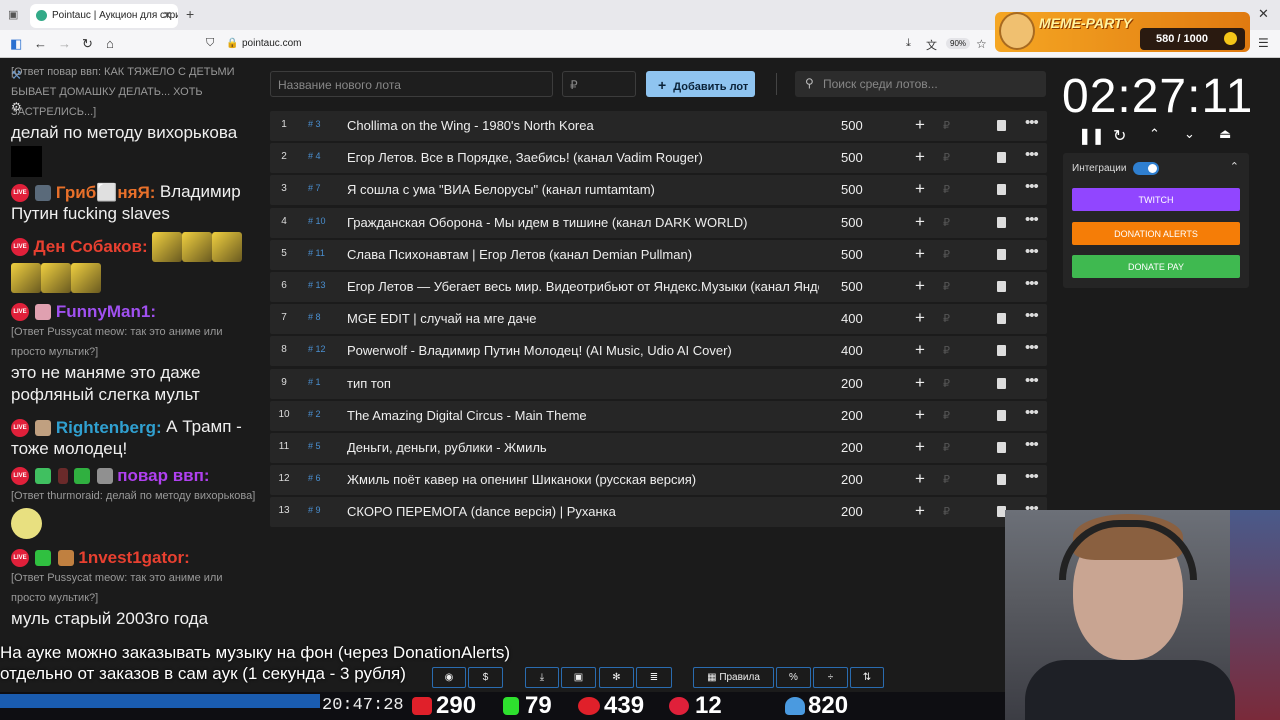 The image size is (1280, 720). Describe the element at coordinates (793, 677) in the screenshot. I see `percent-button: %` at that location.